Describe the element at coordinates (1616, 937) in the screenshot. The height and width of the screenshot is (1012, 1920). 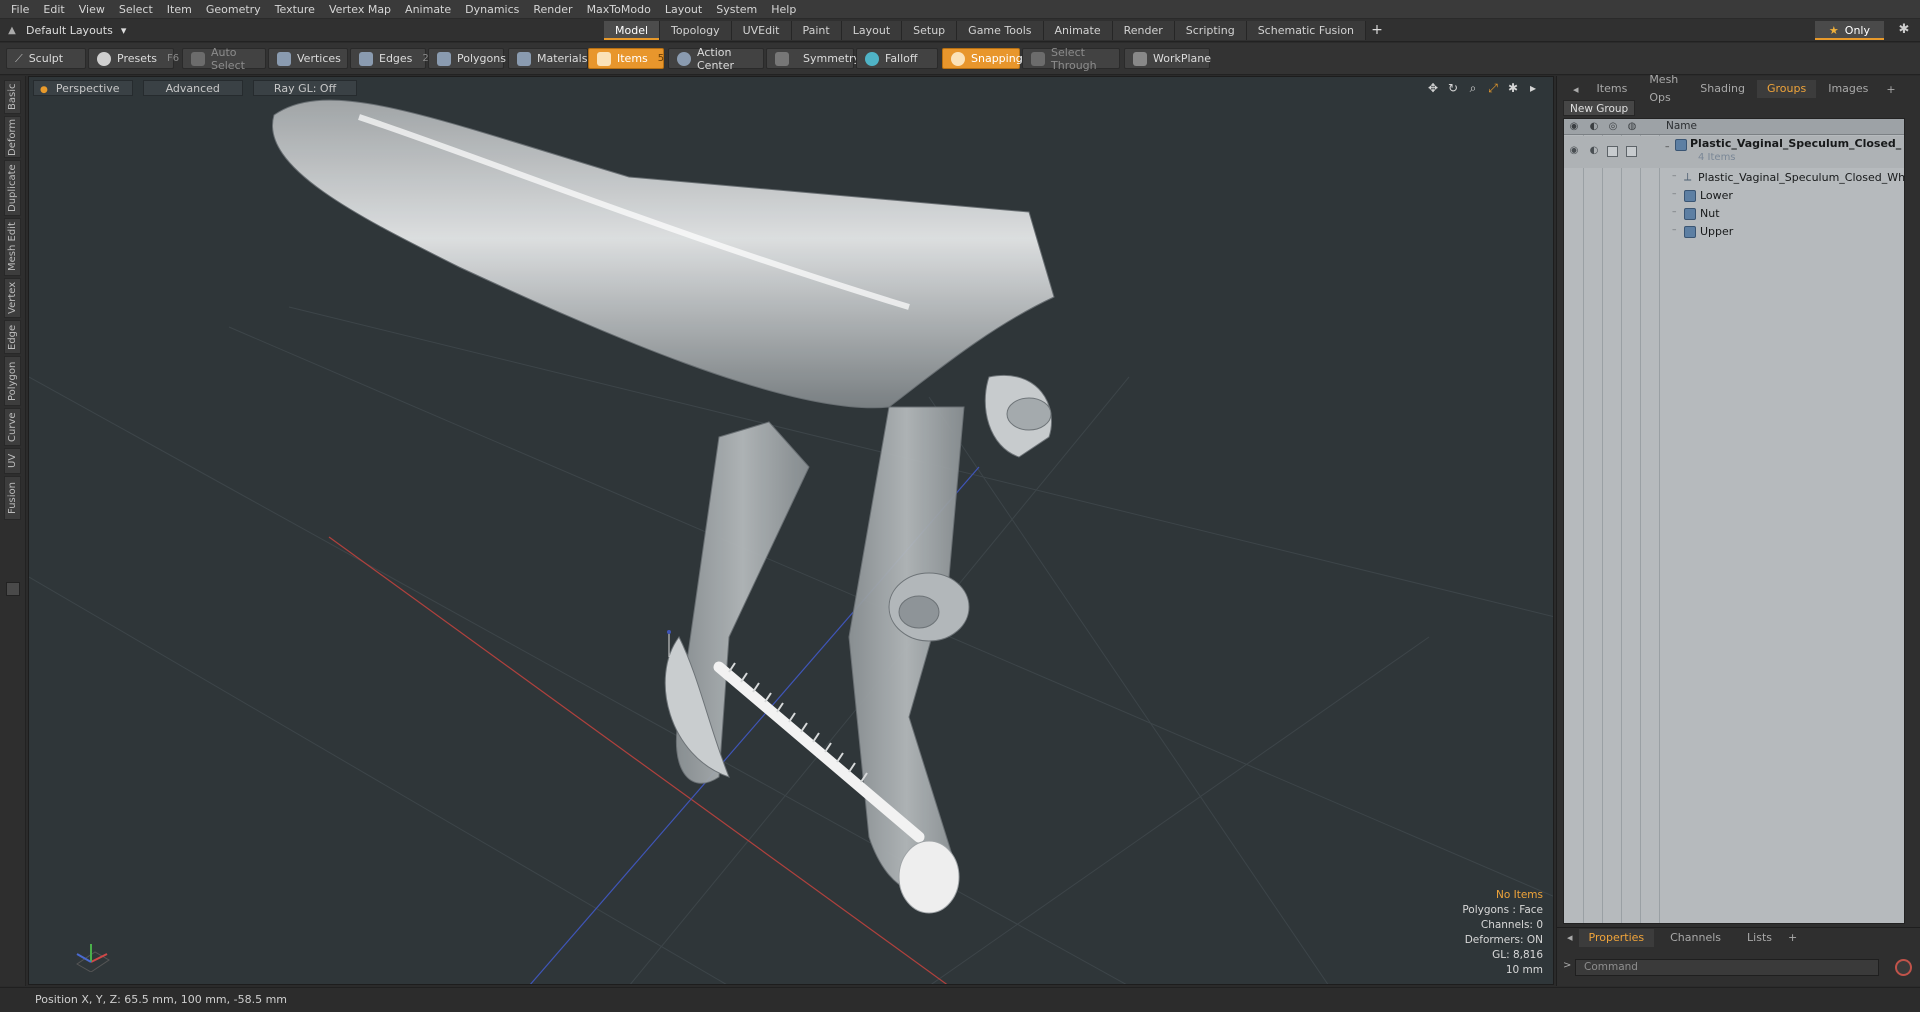
I see `tab-properties: Properties` at that location.